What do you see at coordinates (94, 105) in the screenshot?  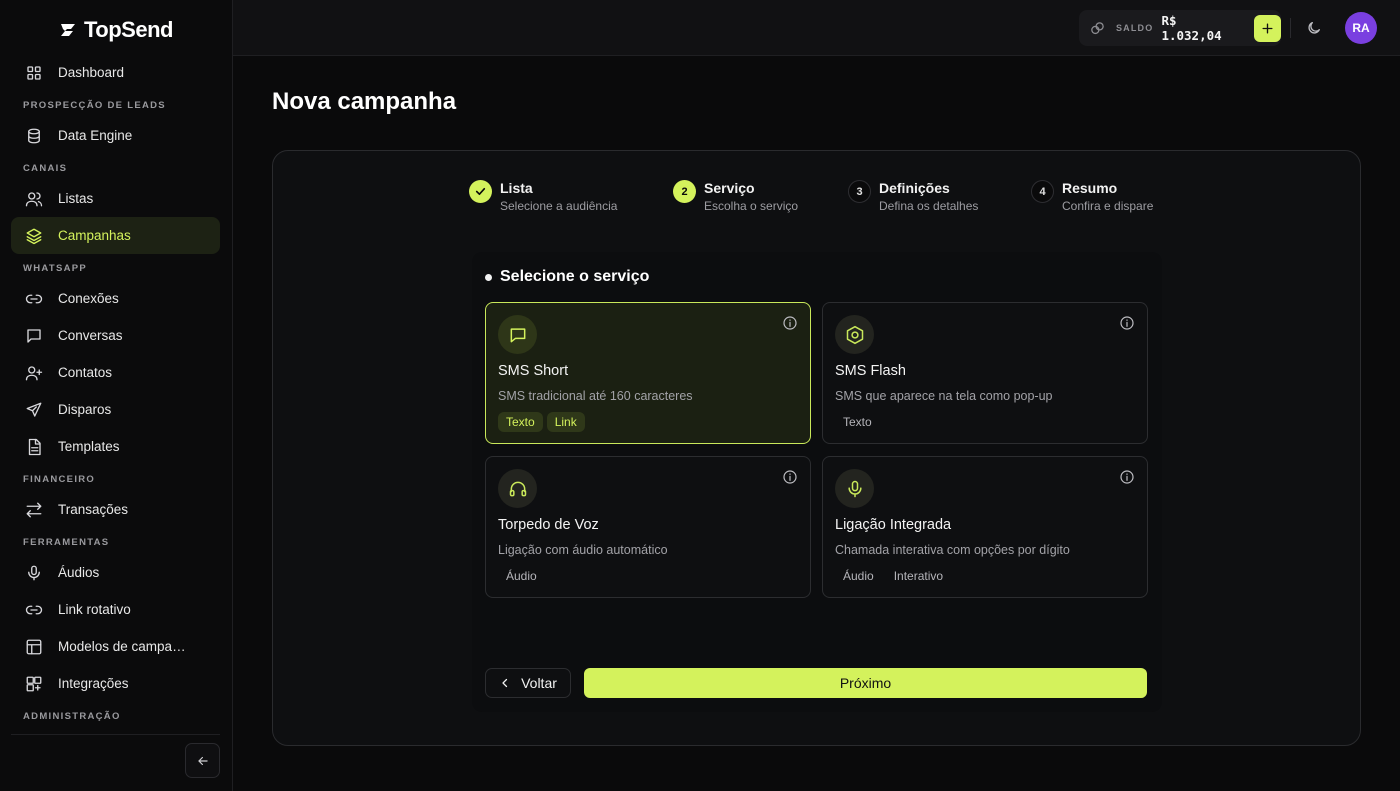 I see `sidebar-section-label: PROSPECÇÃO DE LEADS` at bounding box center [94, 105].